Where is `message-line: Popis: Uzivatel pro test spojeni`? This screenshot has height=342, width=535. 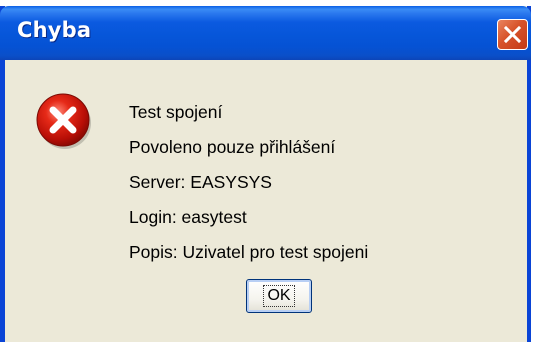 message-line: Popis: Uzivatel pro test spojeni is located at coordinates (249, 252).